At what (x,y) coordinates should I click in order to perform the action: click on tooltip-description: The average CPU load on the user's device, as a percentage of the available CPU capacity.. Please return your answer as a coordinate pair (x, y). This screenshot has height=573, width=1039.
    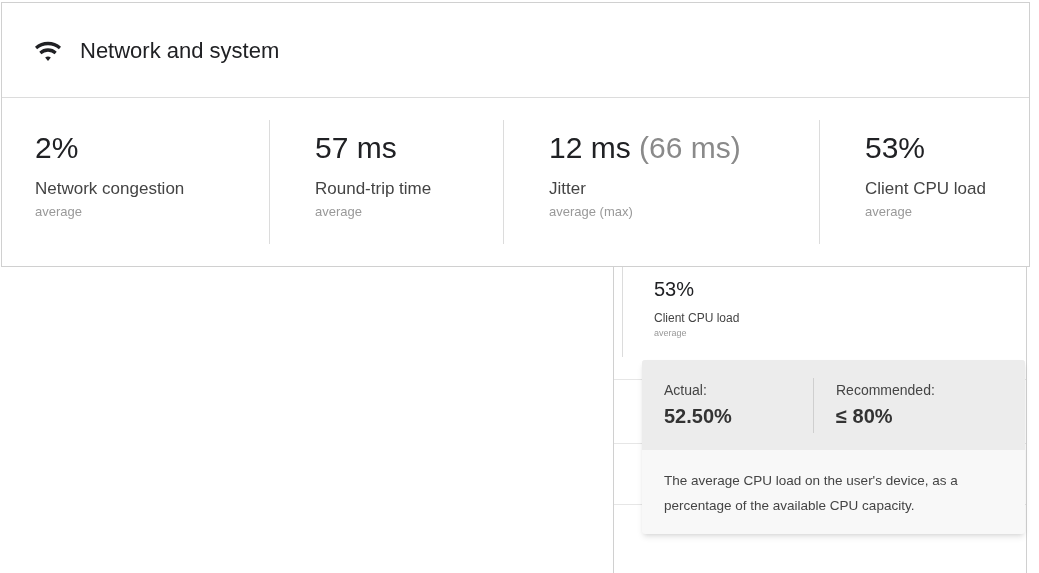
    Looking at the image, I should click on (811, 493).